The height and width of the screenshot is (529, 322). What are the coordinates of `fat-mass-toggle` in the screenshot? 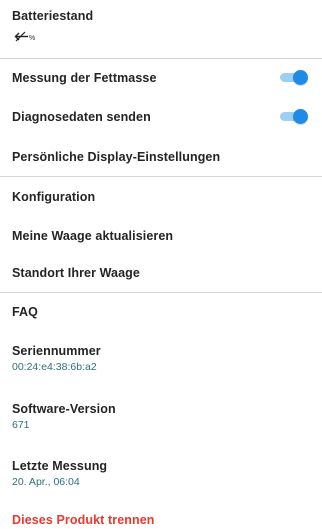 It's located at (294, 77).